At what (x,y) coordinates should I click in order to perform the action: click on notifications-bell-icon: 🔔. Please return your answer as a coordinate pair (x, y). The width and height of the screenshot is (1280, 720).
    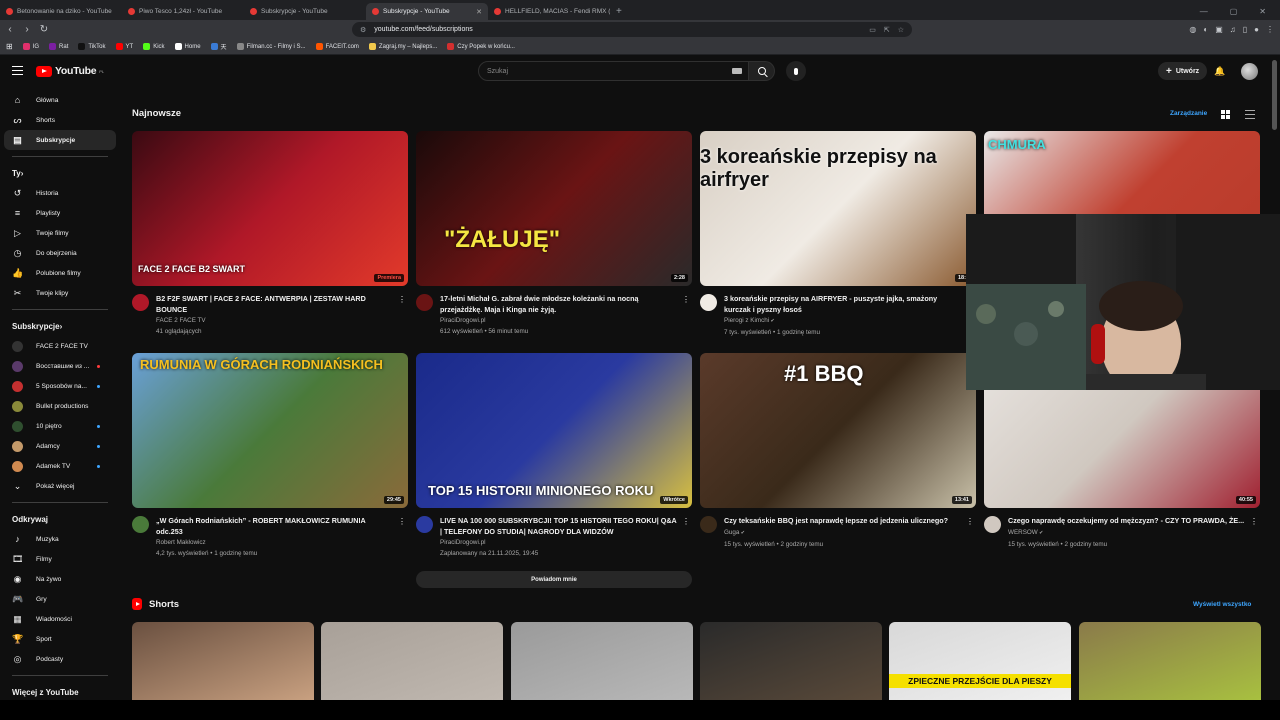
    Looking at the image, I should click on (1219, 71).